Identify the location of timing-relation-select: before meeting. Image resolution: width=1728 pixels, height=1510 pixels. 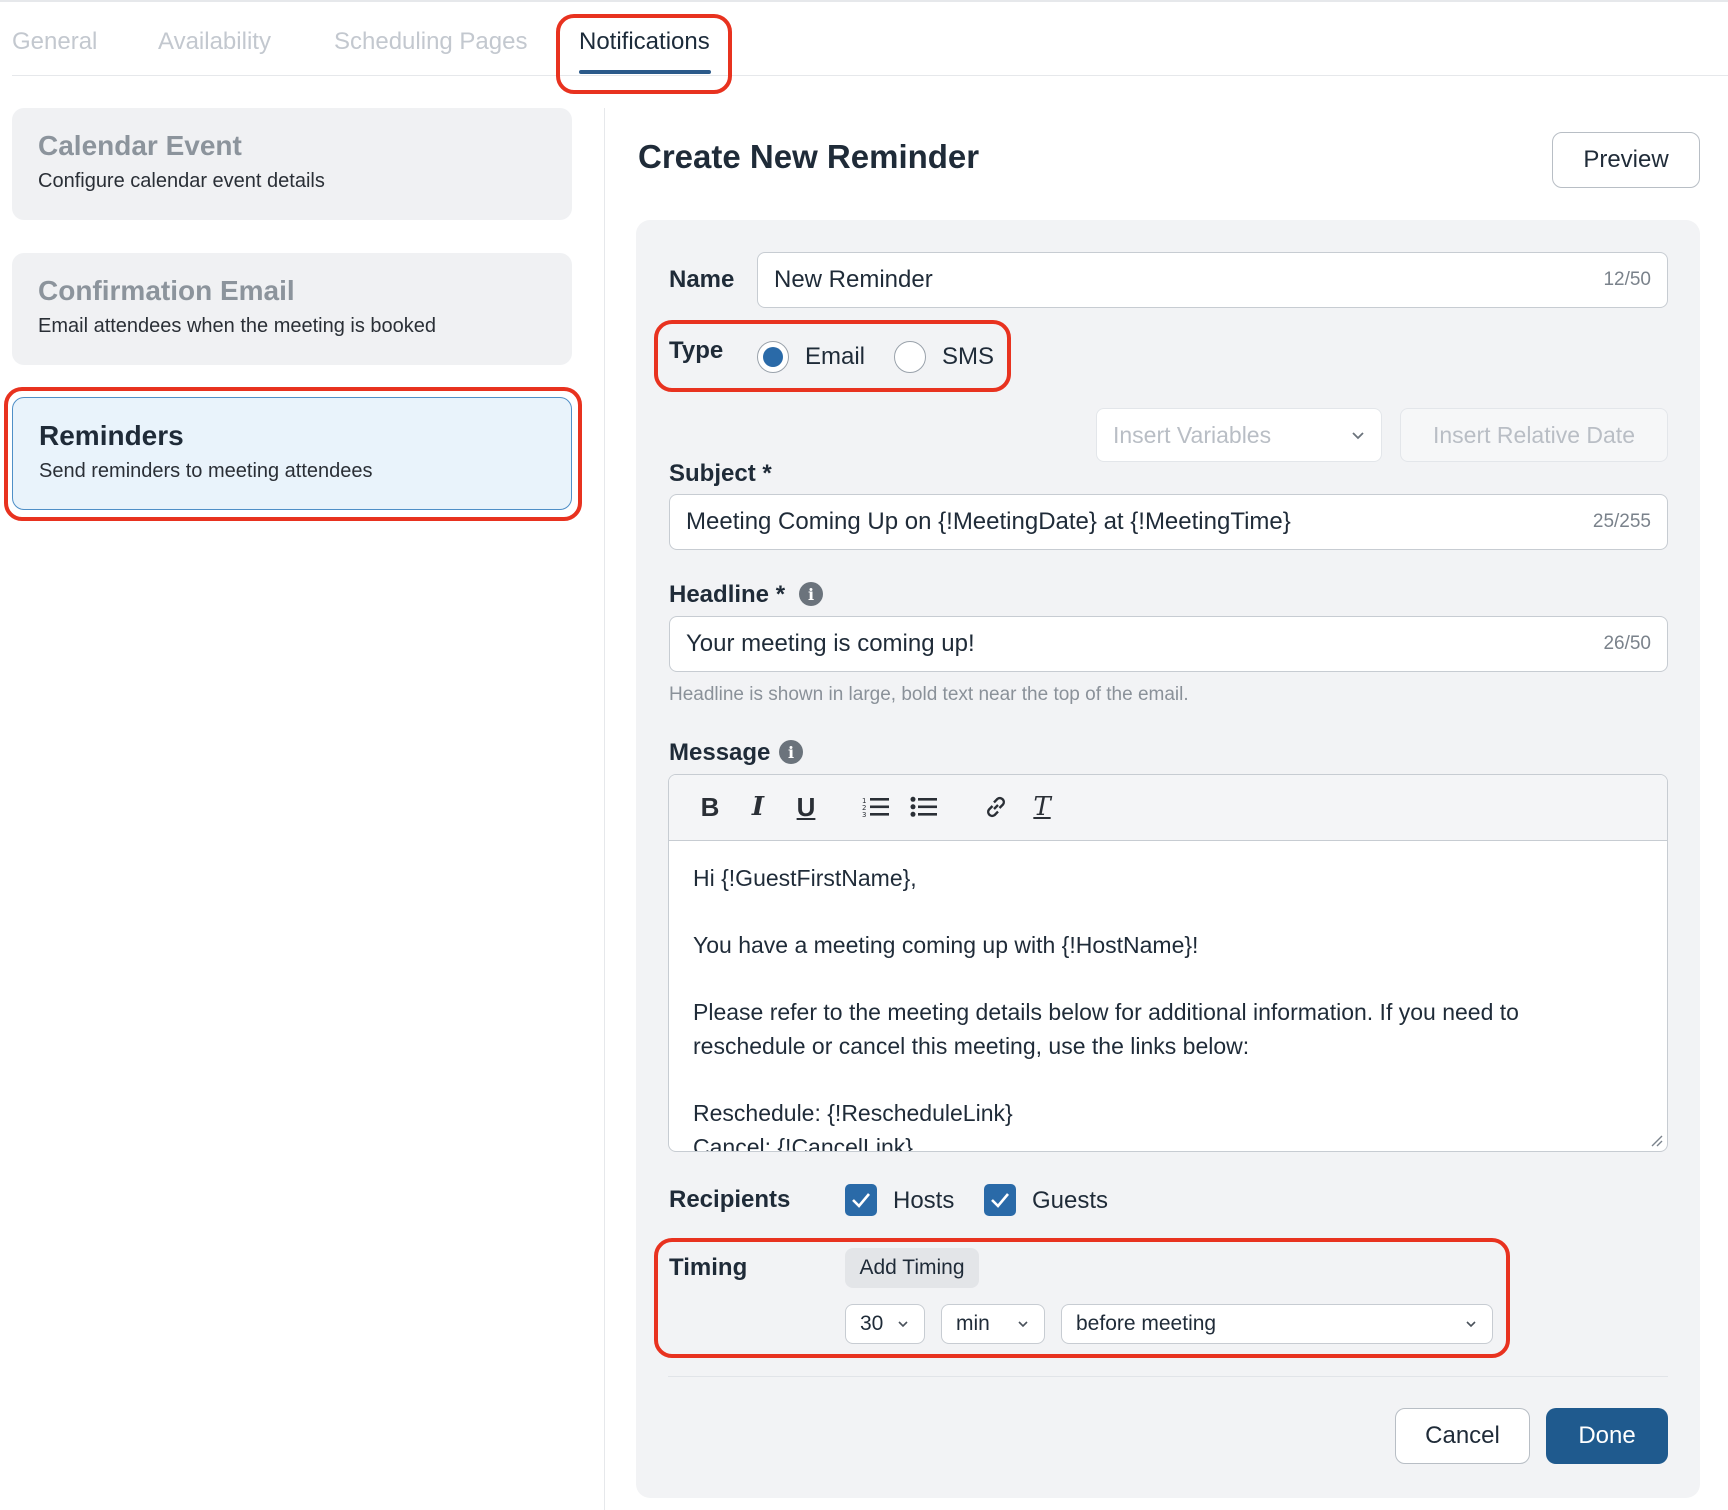
(1277, 1324).